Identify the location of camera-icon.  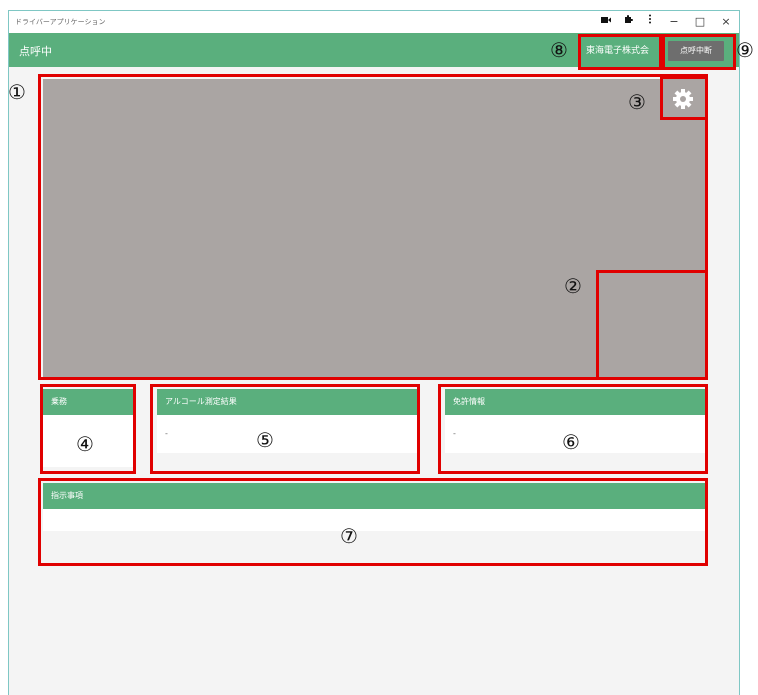
(606, 22).